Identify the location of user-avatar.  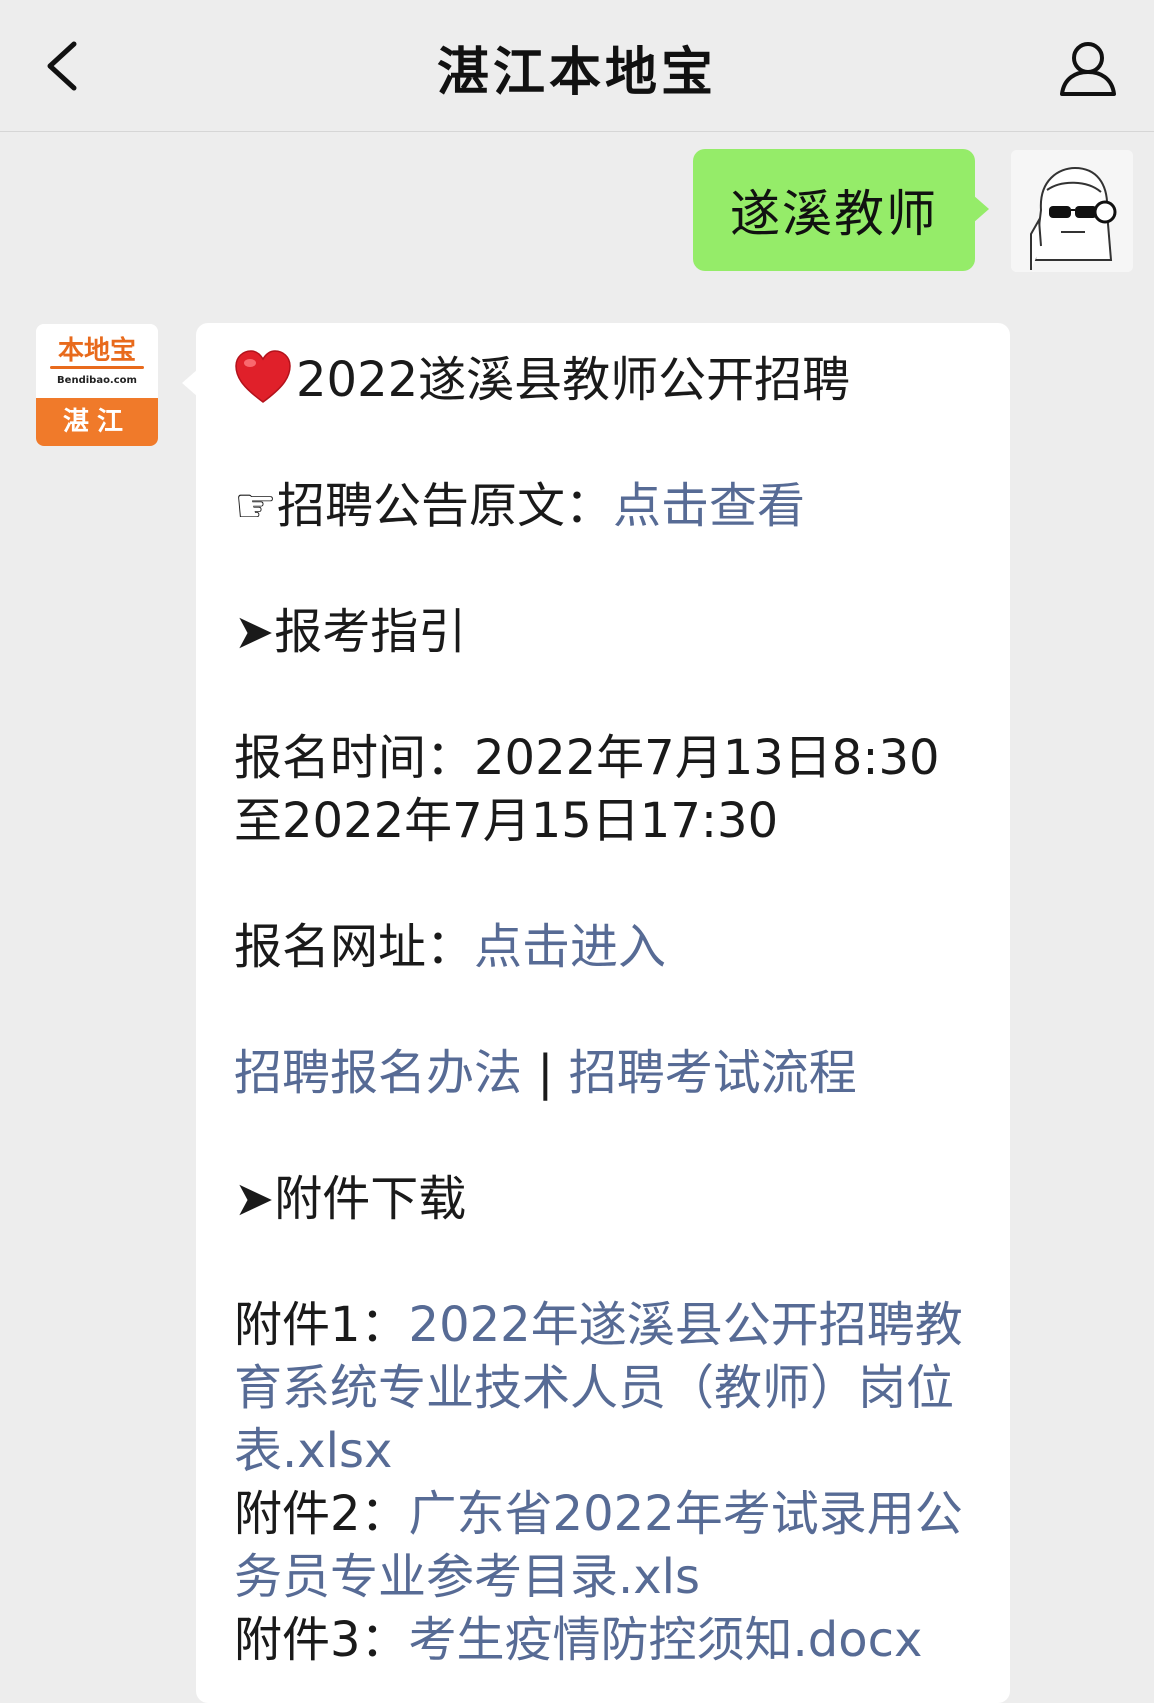
(1072, 211).